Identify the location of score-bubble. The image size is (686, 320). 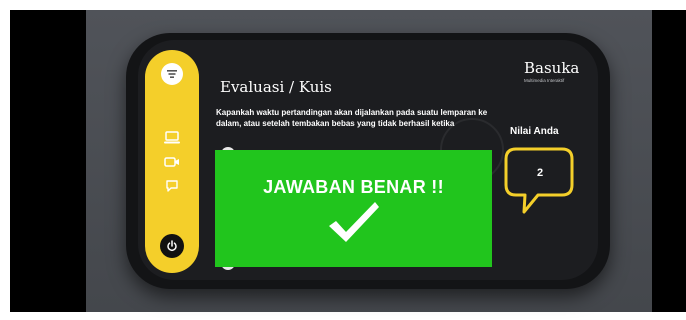
(539, 180).